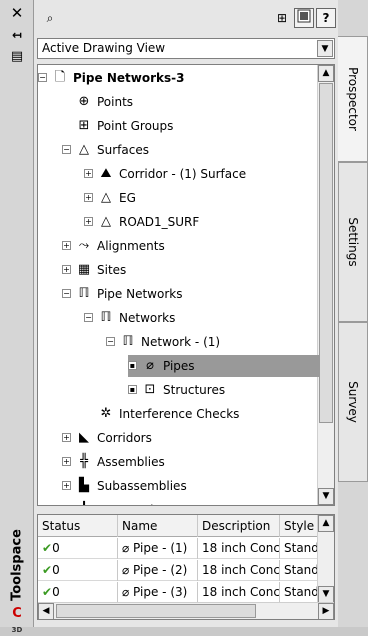  Describe the element at coordinates (353, 402) in the screenshot. I see `tab-survey: Survey` at that location.